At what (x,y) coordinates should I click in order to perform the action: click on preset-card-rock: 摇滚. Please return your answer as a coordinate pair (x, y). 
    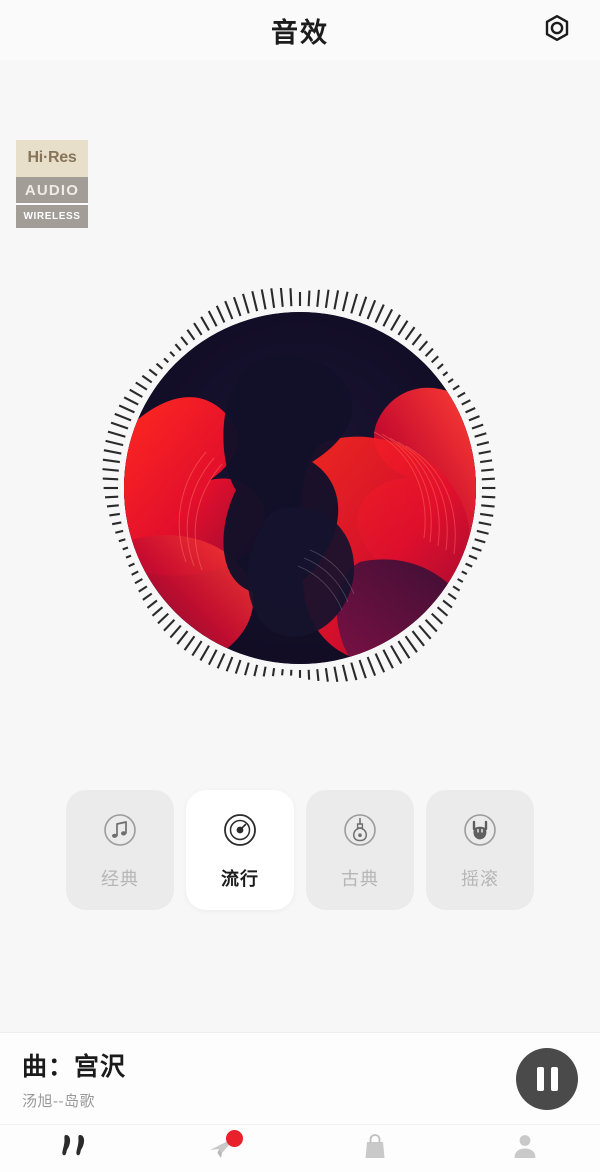
    Looking at the image, I should click on (480, 850).